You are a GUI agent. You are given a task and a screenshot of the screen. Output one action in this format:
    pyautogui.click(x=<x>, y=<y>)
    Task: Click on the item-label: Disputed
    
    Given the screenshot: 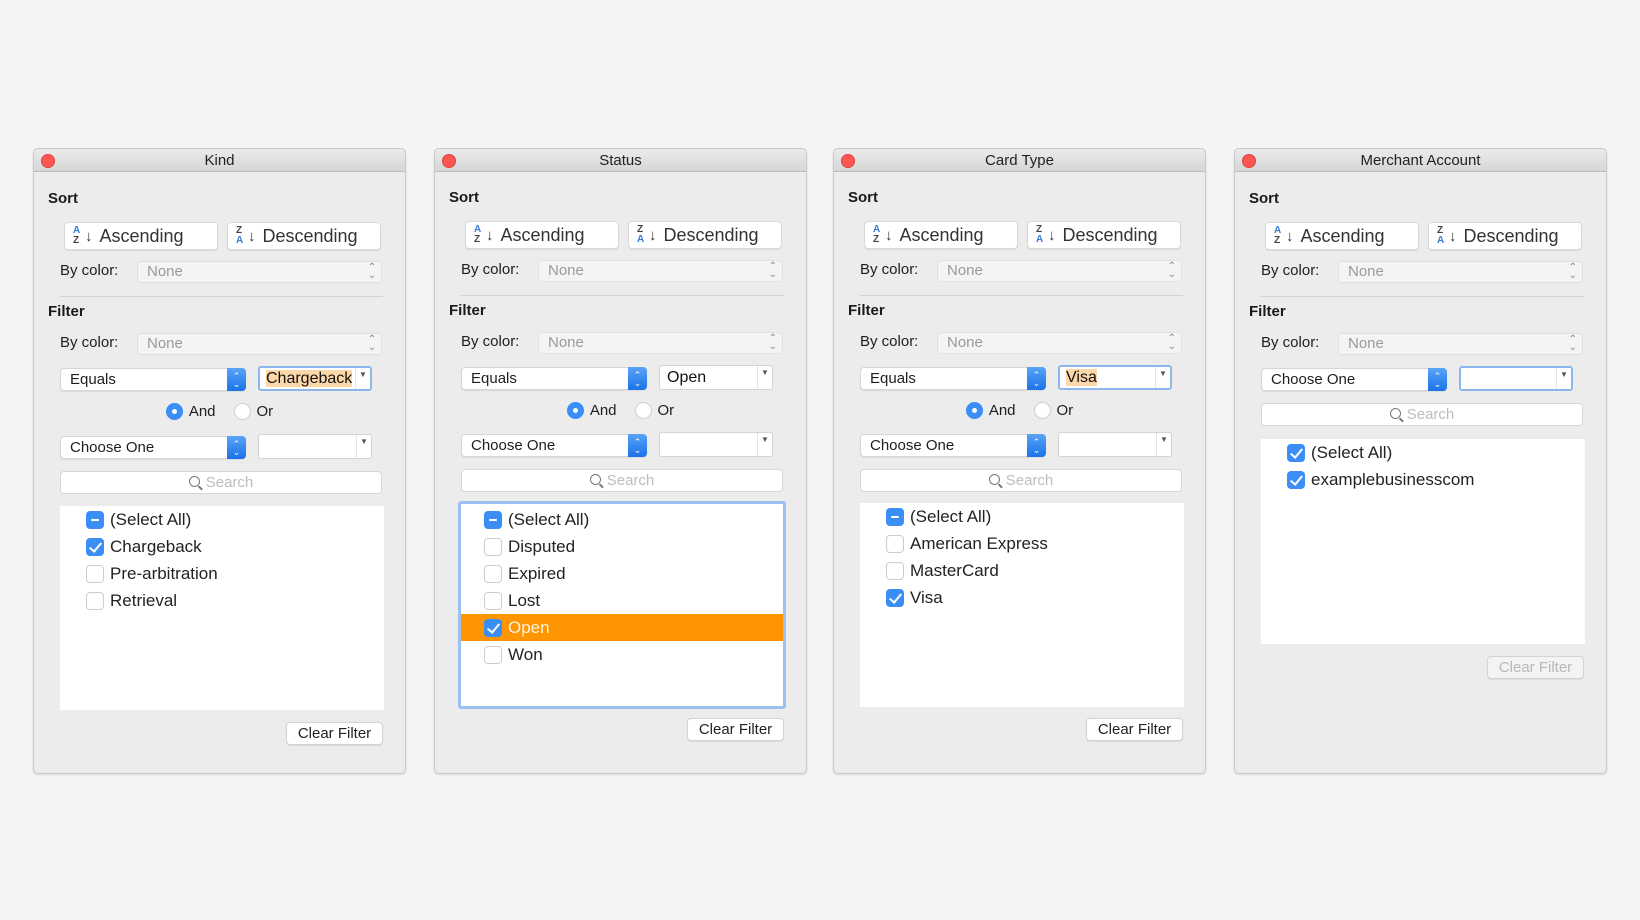 What is the action you would take?
    pyautogui.click(x=542, y=546)
    